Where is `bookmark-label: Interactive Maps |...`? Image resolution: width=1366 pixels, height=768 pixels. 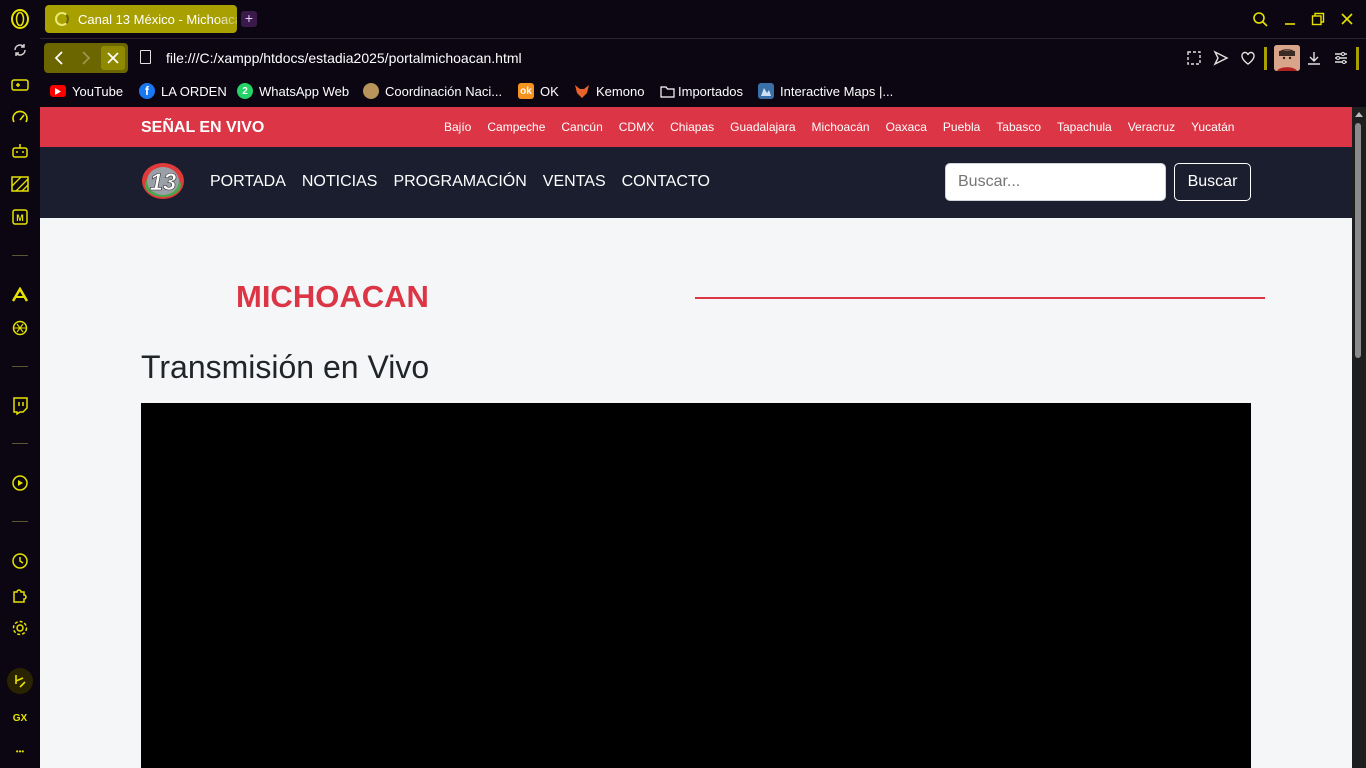
bookmark-label: Interactive Maps |... is located at coordinates (837, 91).